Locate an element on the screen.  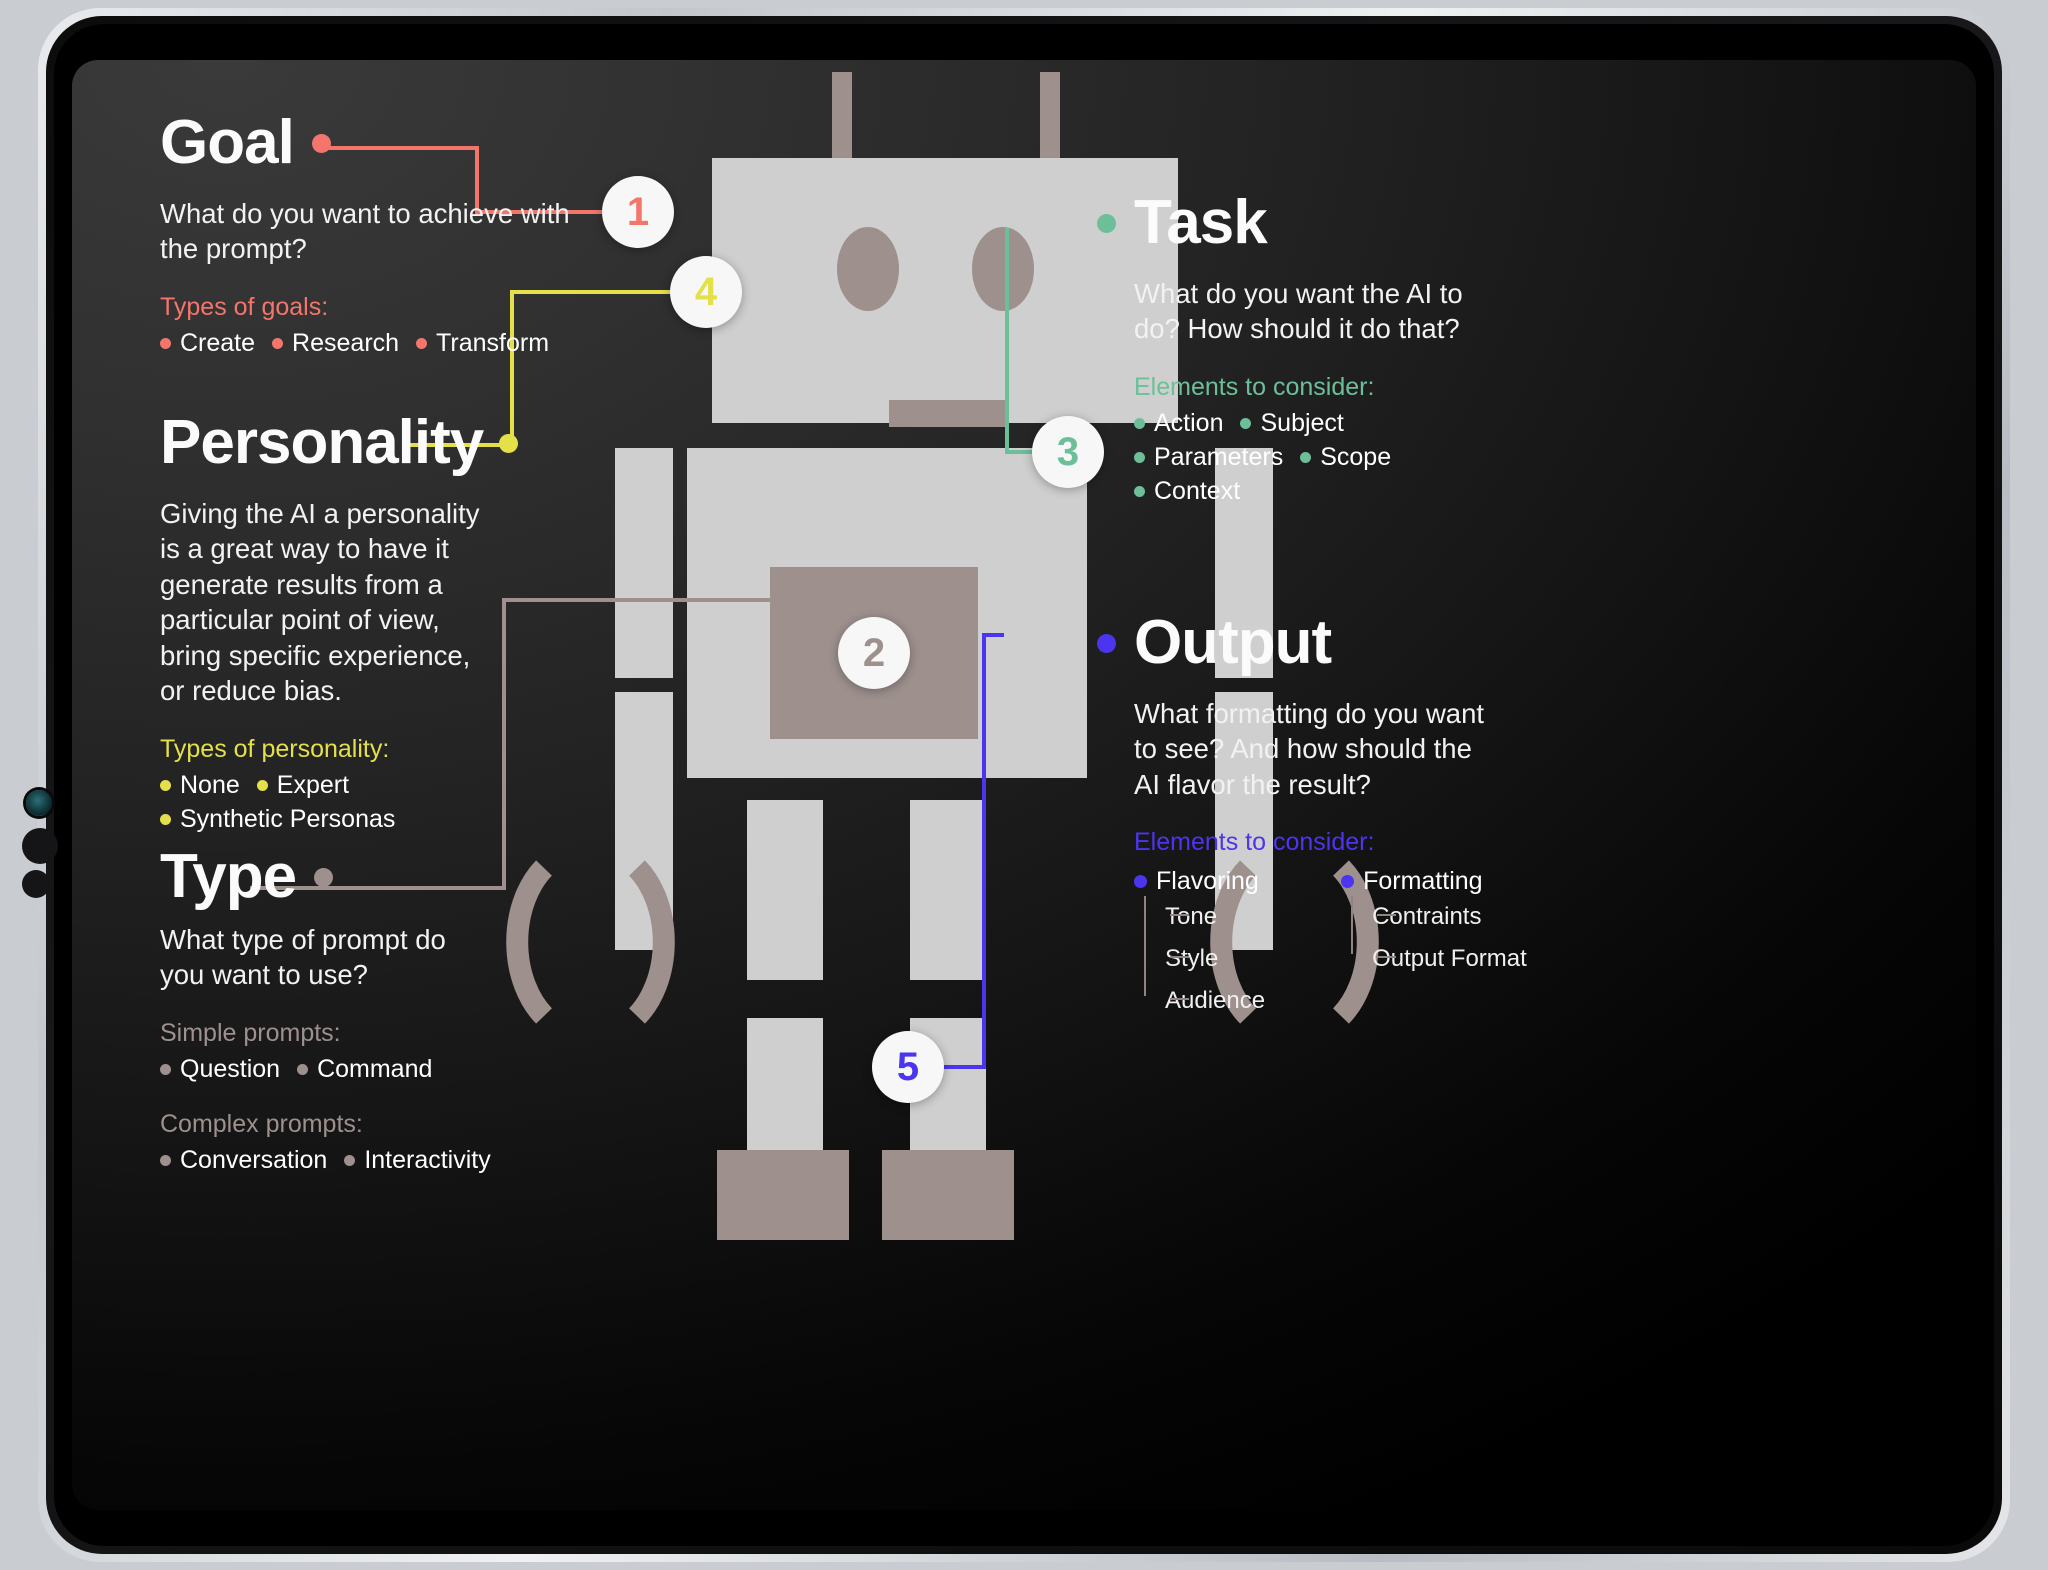
task-item-label: Action is located at coordinates (1189, 422).